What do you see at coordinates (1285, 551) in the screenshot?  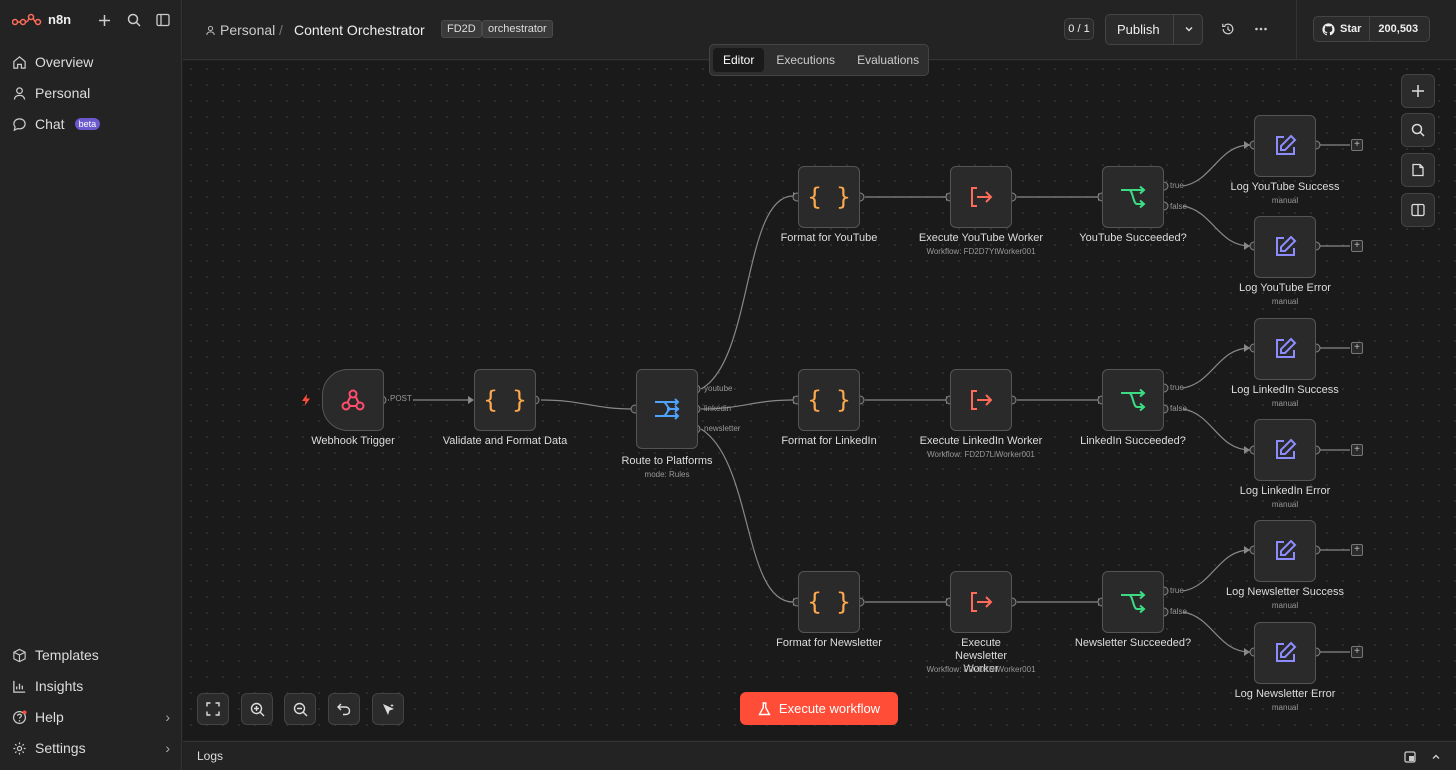 I see `node-log-newsletter-success` at bounding box center [1285, 551].